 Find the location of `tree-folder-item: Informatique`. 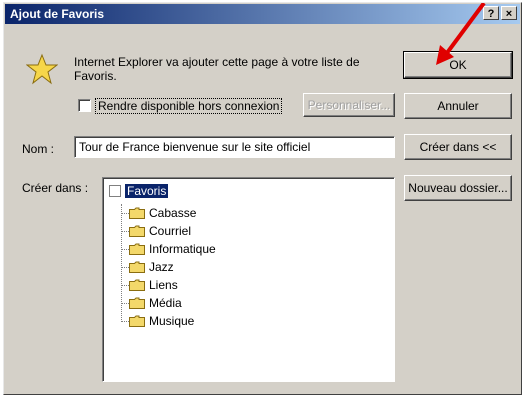

tree-folder-item: Informatique is located at coordinates (172, 249).